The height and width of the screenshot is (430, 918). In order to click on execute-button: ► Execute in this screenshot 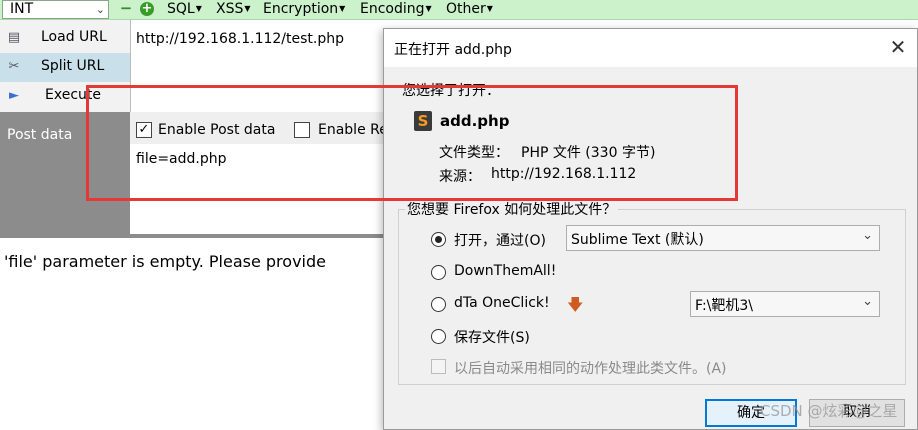, I will do `click(65, 96)`.